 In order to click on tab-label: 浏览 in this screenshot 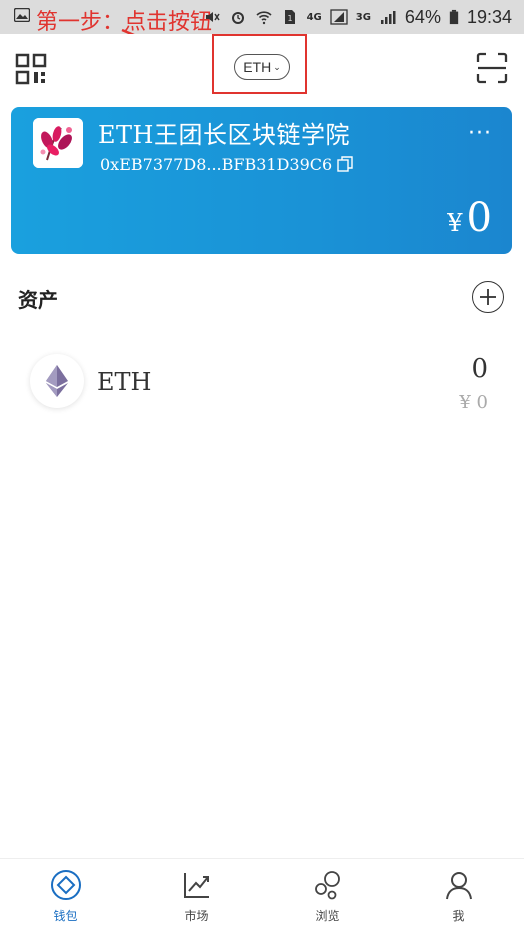, I will do `click(327, 916)`.